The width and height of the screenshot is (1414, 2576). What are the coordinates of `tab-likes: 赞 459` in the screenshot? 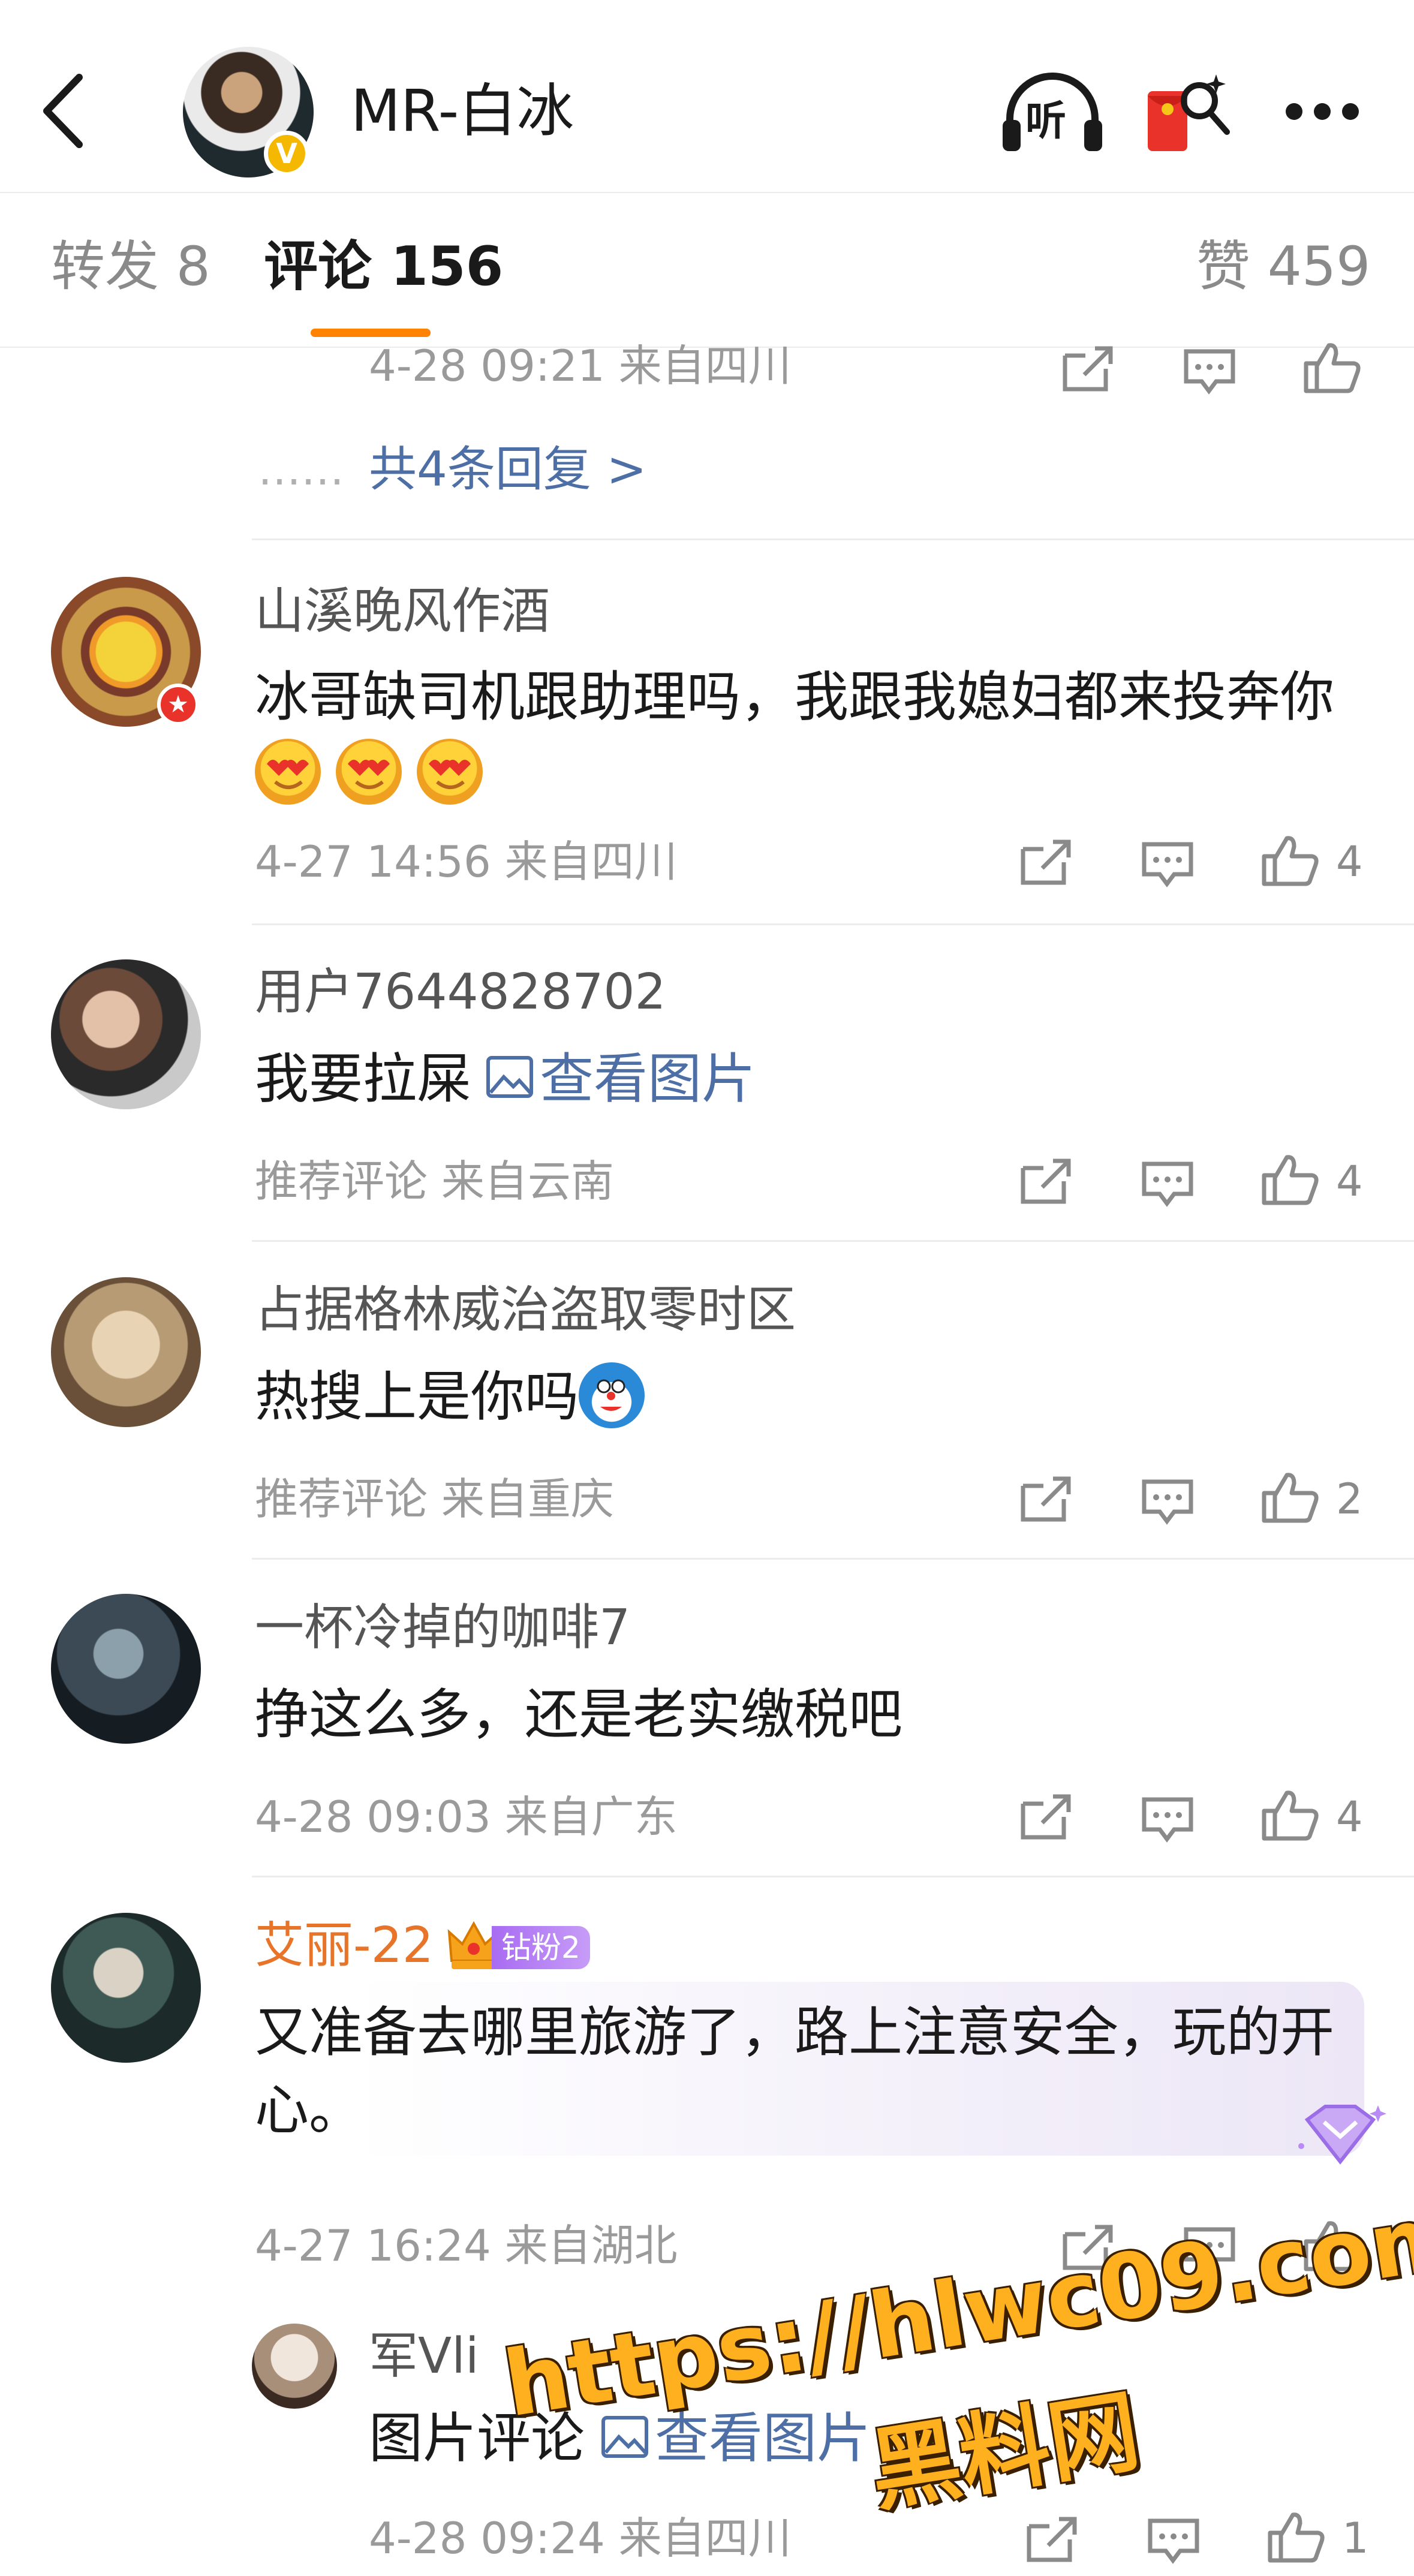 It's located at (1283, 267).